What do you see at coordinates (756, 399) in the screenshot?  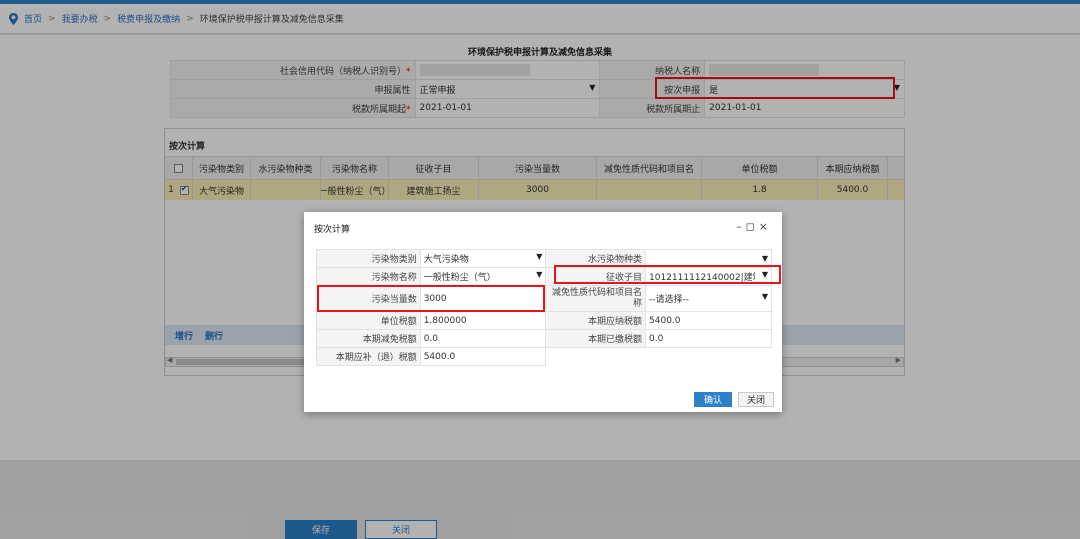 I see `dialog-close-button: 关闭` at bounding box center [756, 399].